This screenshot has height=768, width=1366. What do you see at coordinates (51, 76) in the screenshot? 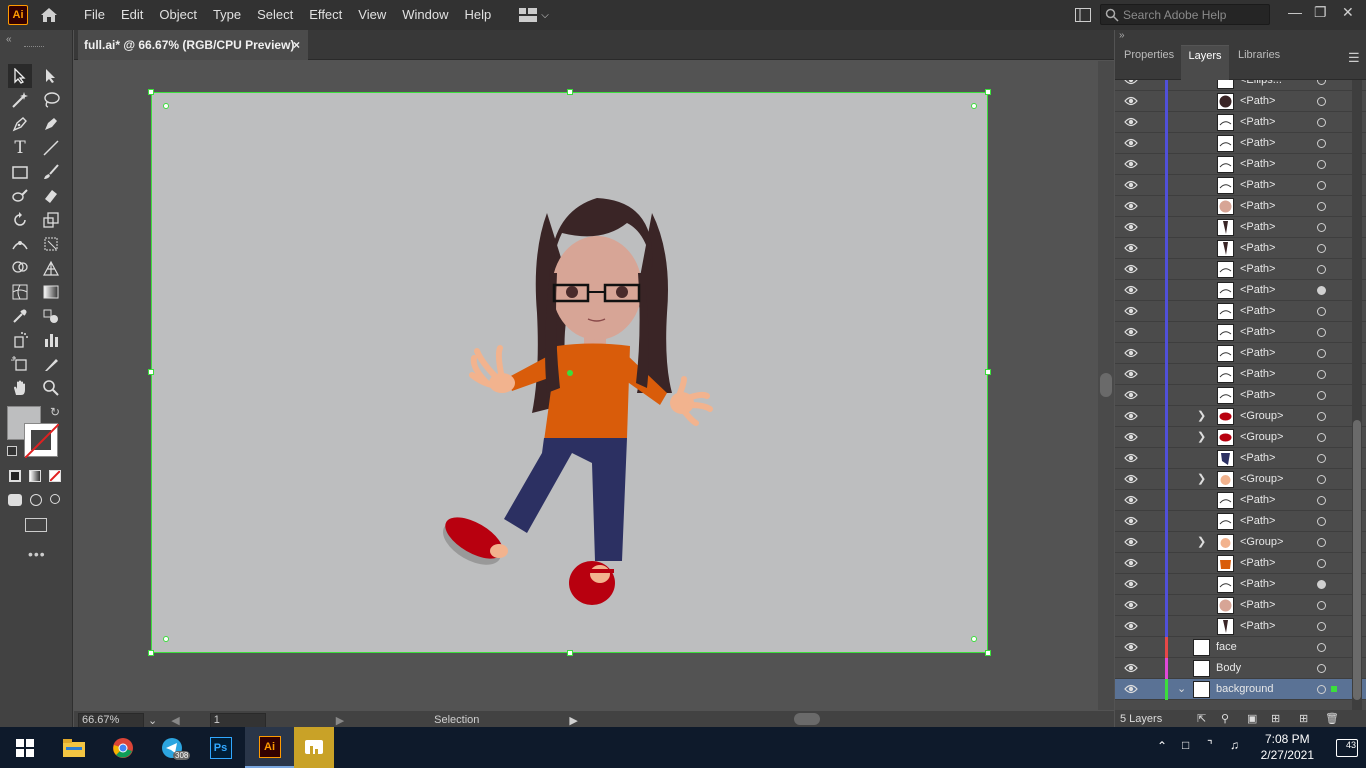
I see `direct-selection-tool-icon` at bounding box center [51, 76].